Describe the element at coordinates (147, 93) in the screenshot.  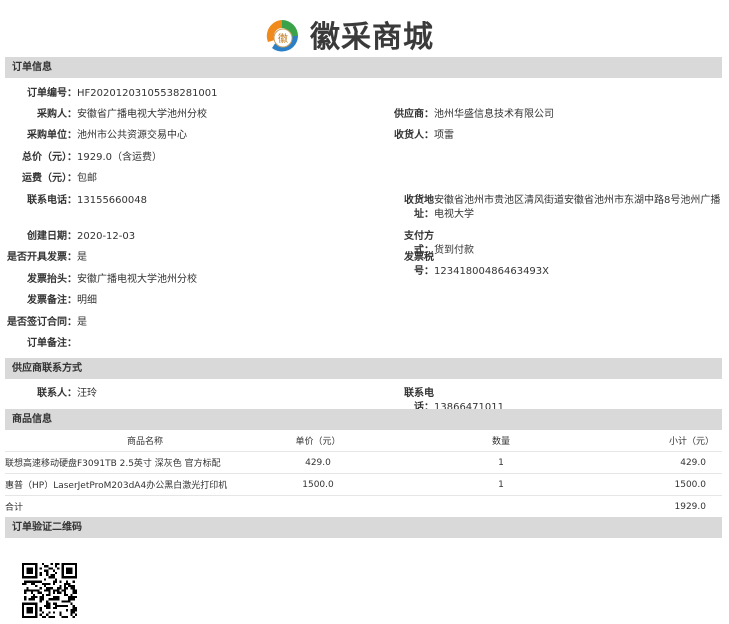
I see `order-no-value: HF20201203105538281001` at that location.